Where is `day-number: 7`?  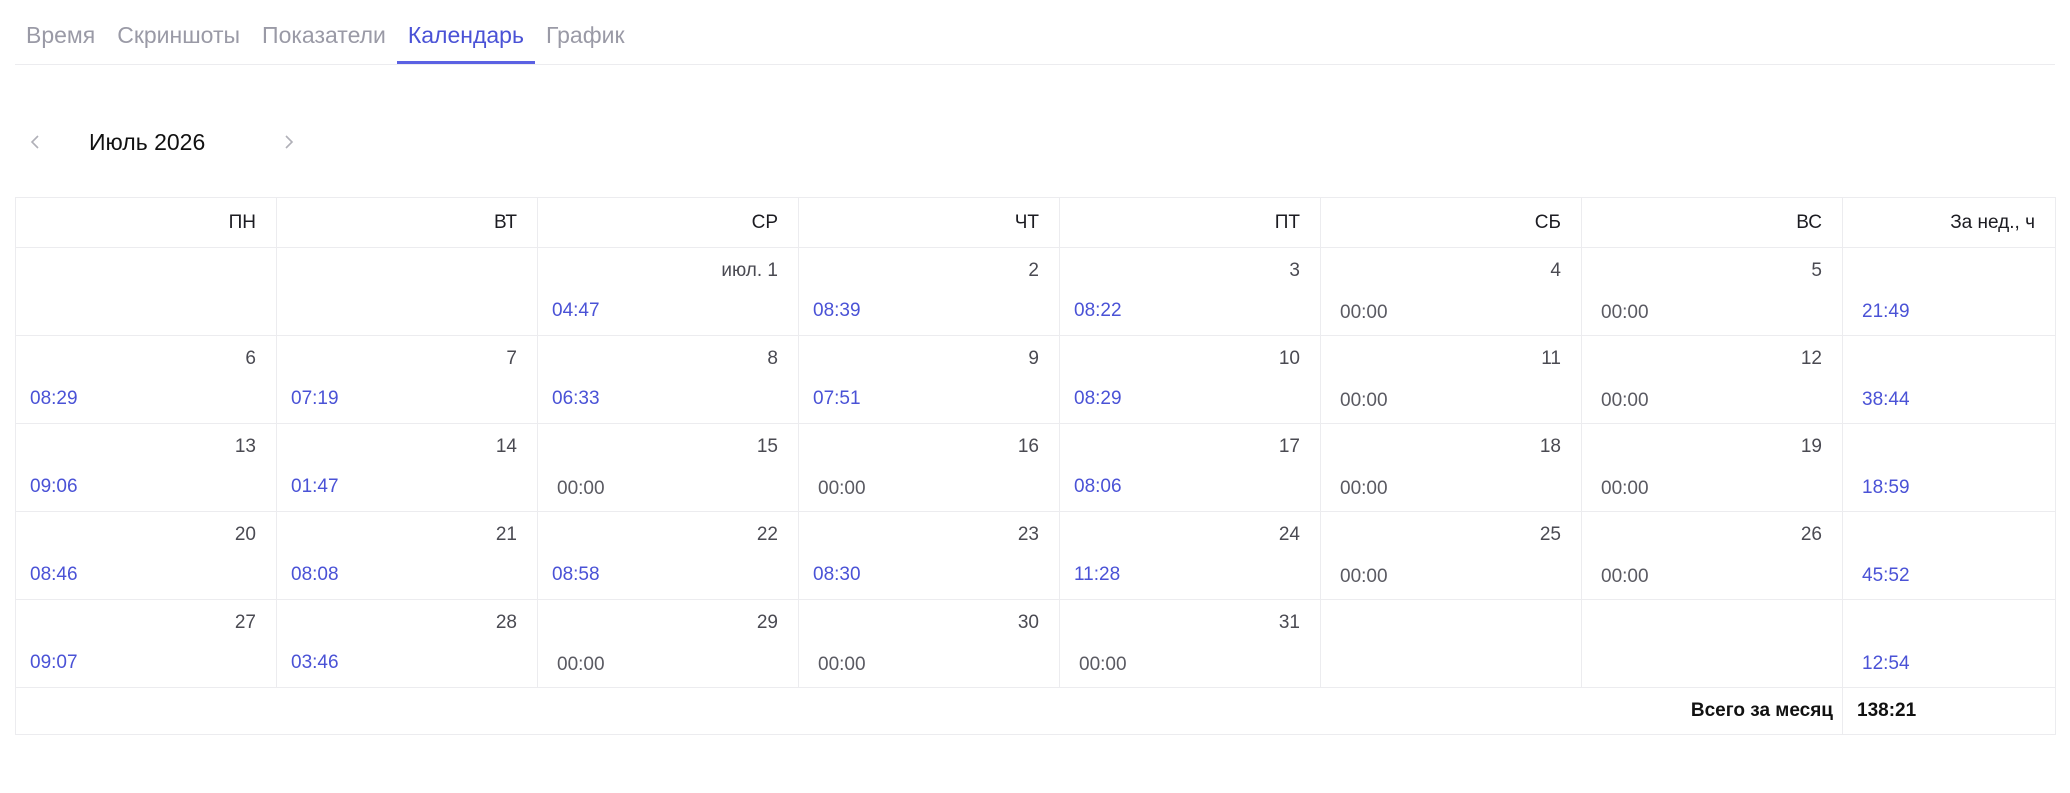
day-number: 7 is located at coordinates (511, 358).